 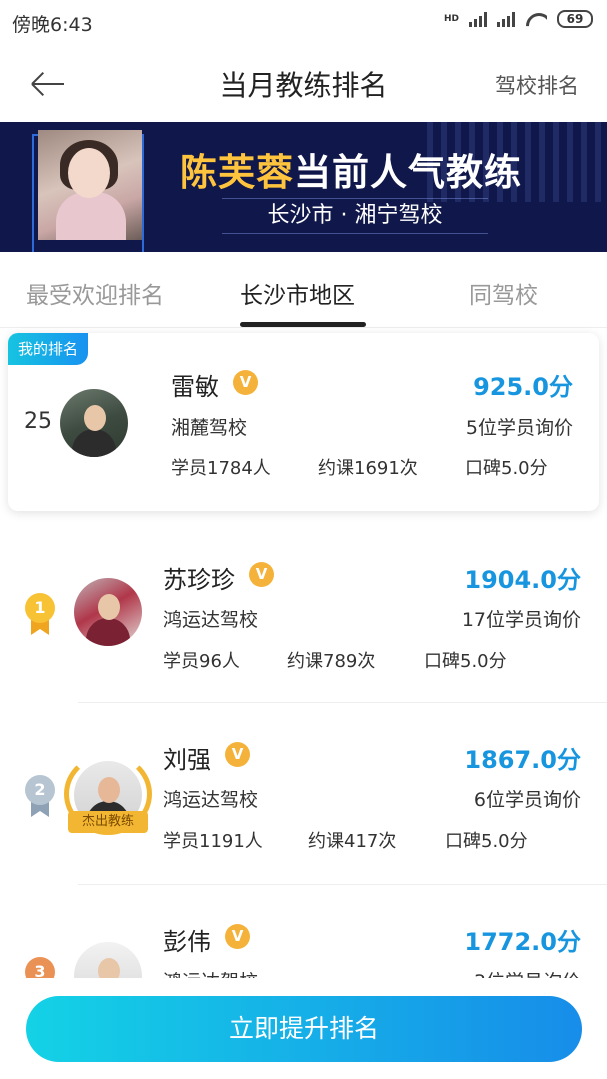 What do you see at coordinates (527, 800) in the screenshot?
I see `inquiry-count: 6位学员询价` at bounding box center [527, 800].